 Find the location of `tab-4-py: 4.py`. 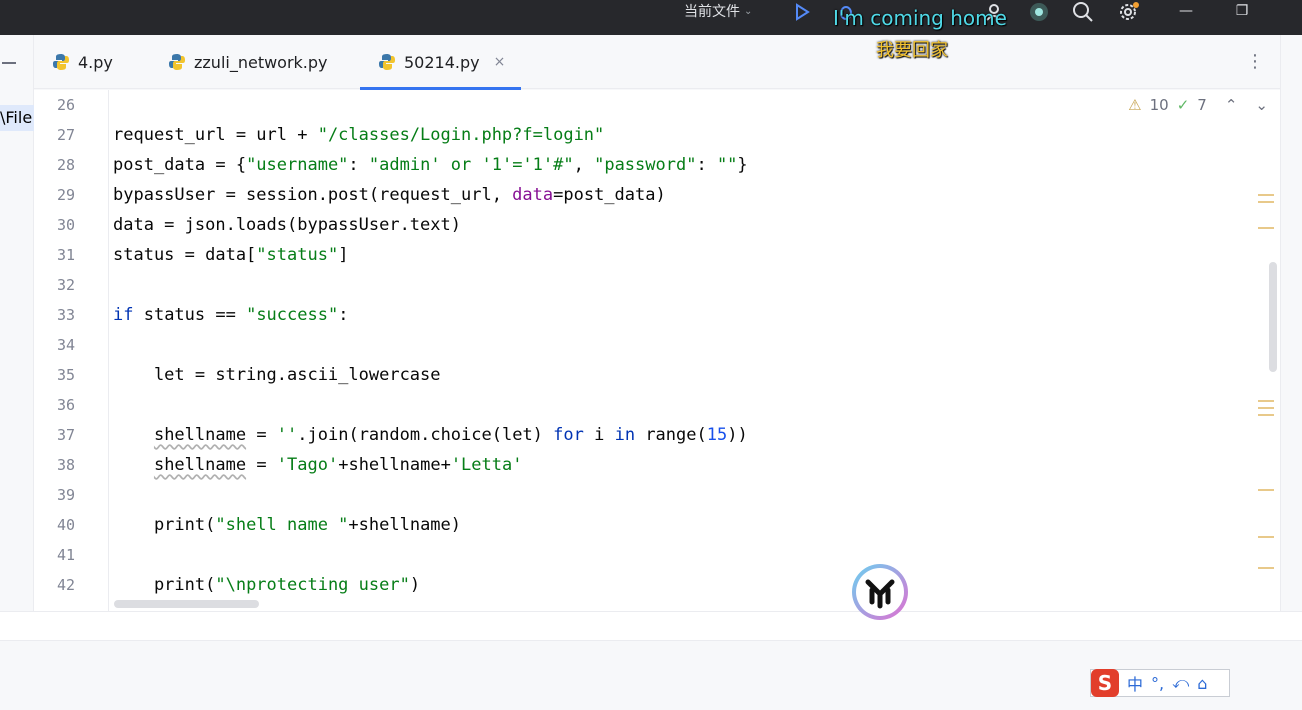

tab-4-py: 4.py is located at coordinates (82, 62).